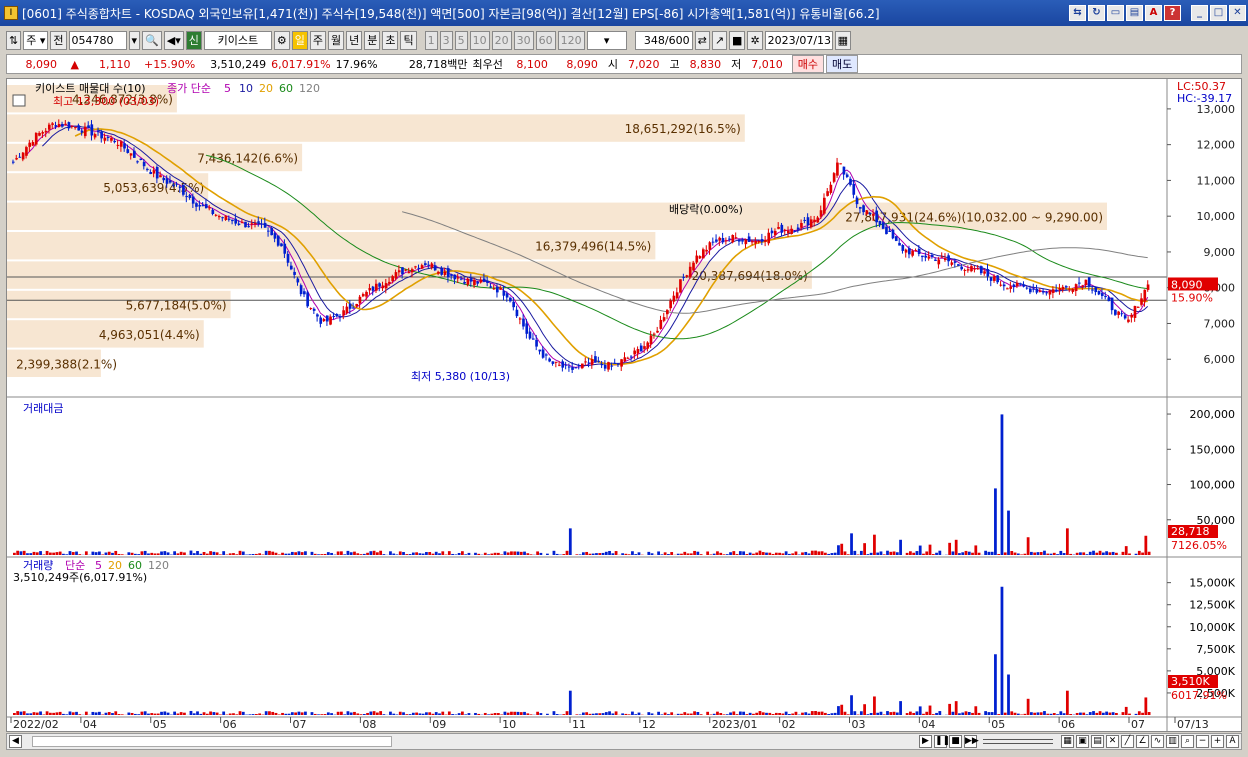 The height and width of the screenshot is (757, 1248). What do you see at coordinates (737, 40) in the screenshot?
I see `save-icon: ■` at bounding box center [737, 40].